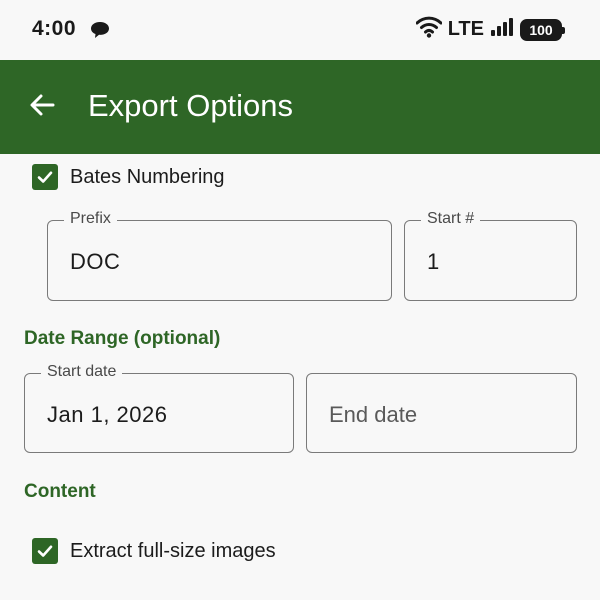  Describe the element at coordinates (60, 491) in the screenshot. I see `content-heading: Content` at that location.